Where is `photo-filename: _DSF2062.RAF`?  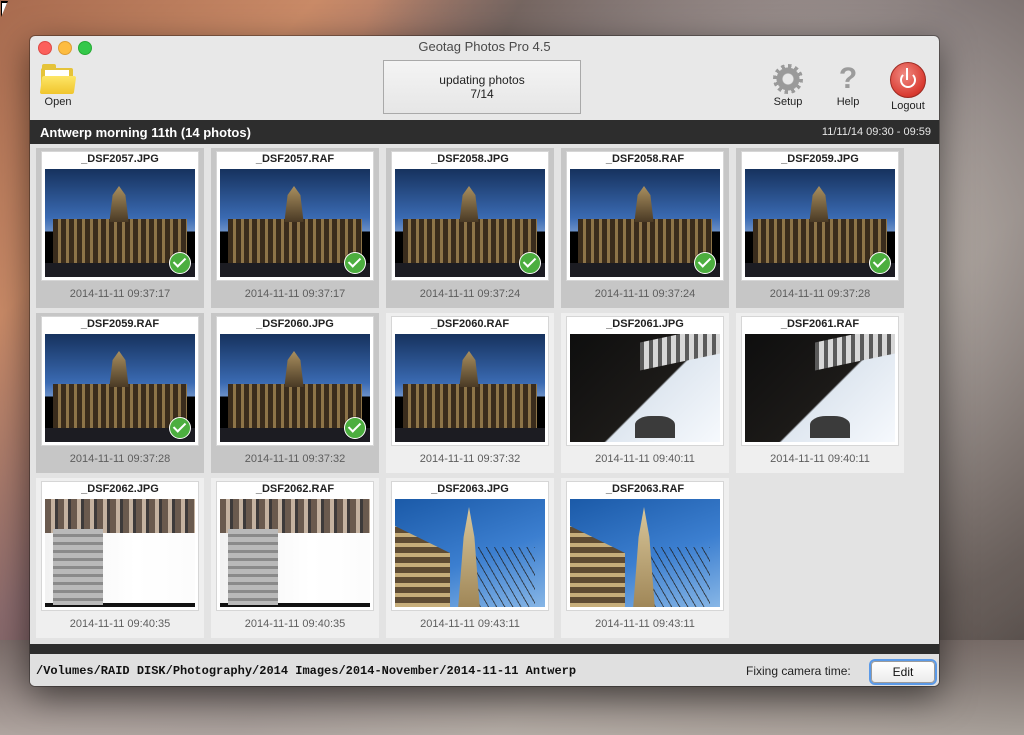 photo-filename: _DSF2062.RAF is located at coordinates (295, 489).